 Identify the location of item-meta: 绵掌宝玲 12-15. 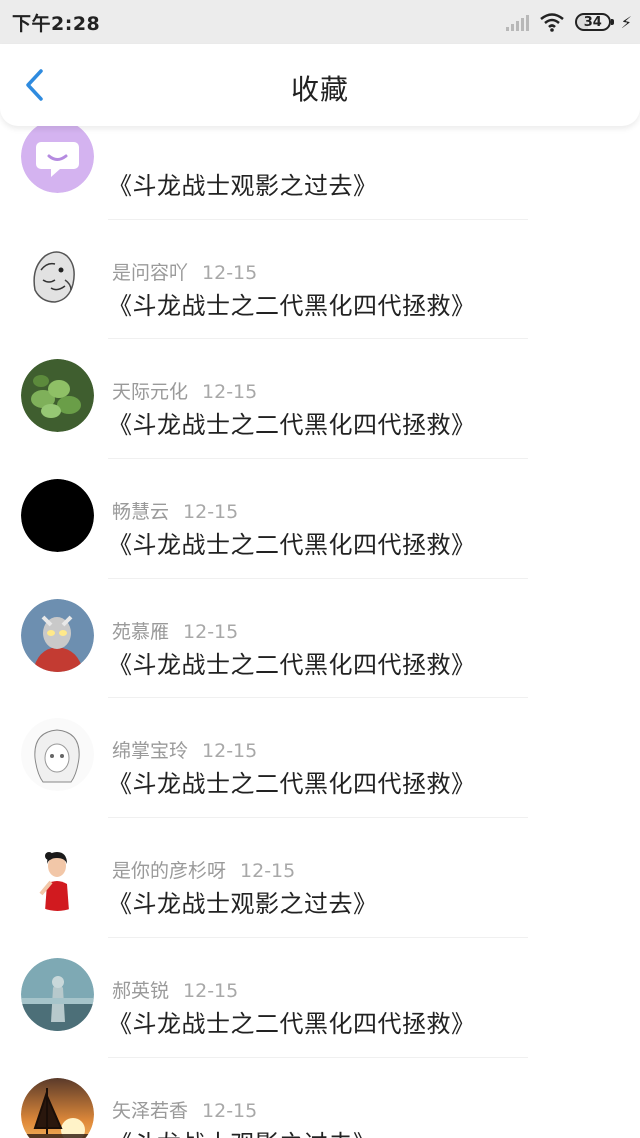
(184, 749).